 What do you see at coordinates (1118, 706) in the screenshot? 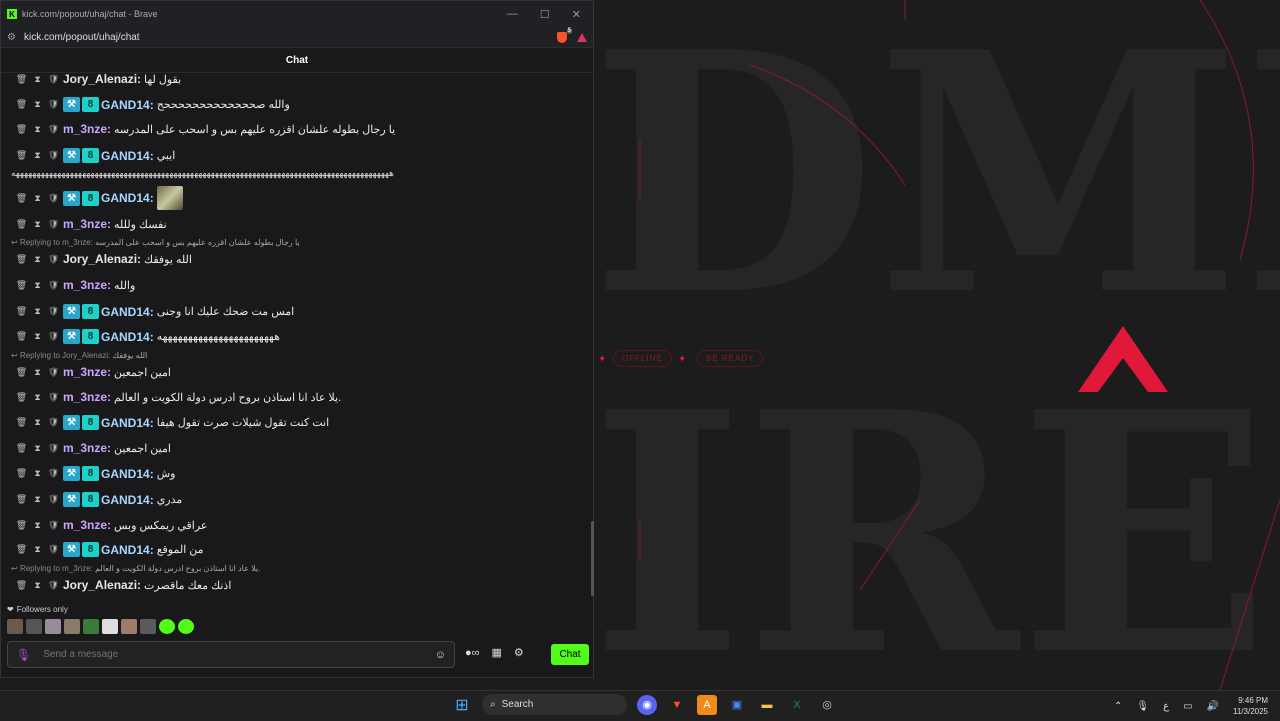
I see `tray-chevron-icon: ⌃` at bounding box center [1118, 706].